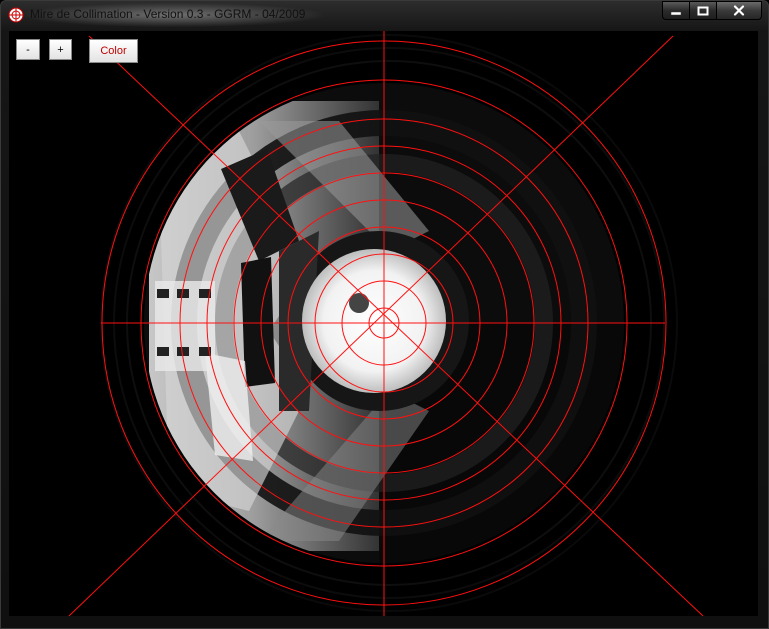 The width and height of the screenshot is (769, 629). Describe the element at coordinates (675, 10) in the screenshot. I see `minimize-button` at that location.